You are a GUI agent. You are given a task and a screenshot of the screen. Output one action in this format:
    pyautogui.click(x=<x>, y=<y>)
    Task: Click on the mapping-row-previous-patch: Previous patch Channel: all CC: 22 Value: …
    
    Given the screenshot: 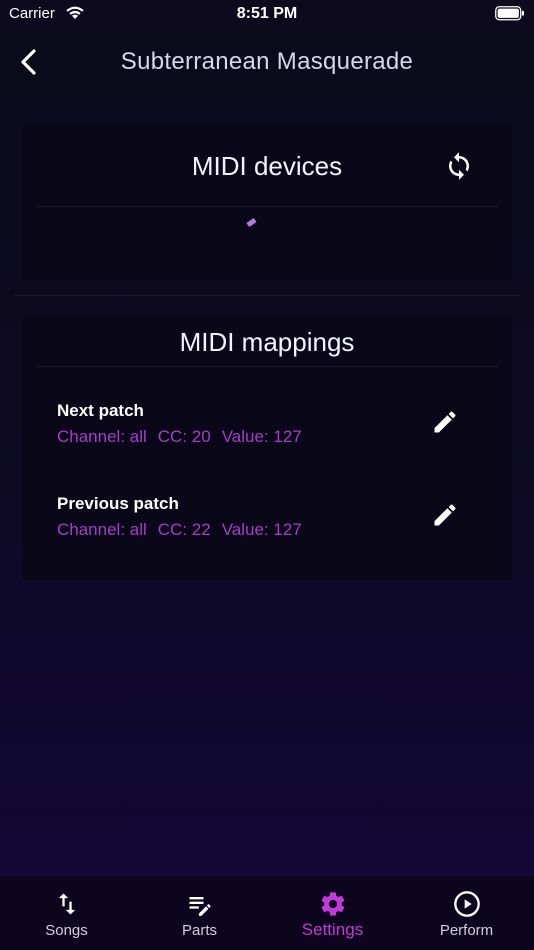 What is the action you would take?
    pyautogui.click(x=267, y=523)
    